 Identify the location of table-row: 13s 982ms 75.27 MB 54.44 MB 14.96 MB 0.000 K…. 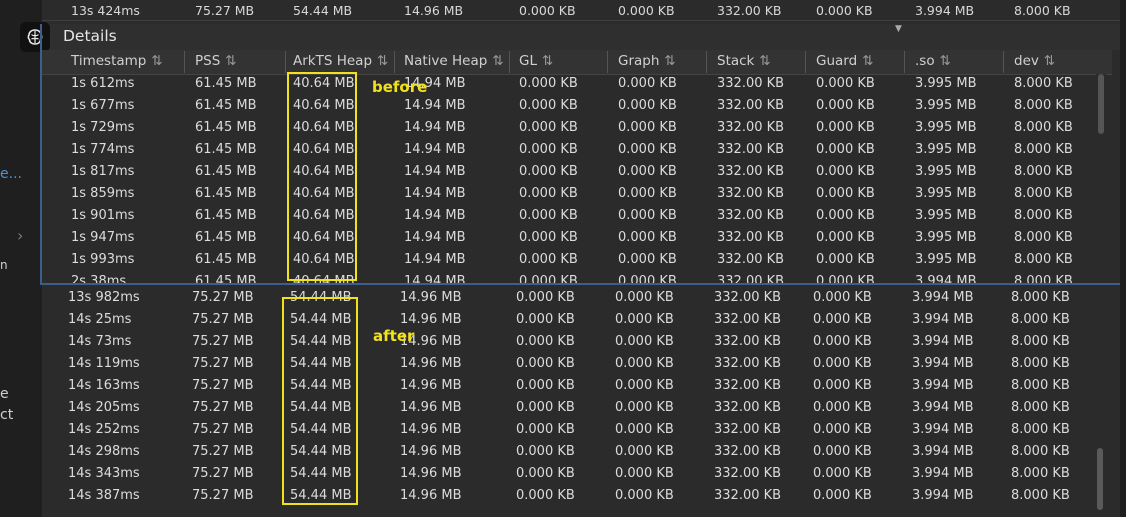
(563, 298).